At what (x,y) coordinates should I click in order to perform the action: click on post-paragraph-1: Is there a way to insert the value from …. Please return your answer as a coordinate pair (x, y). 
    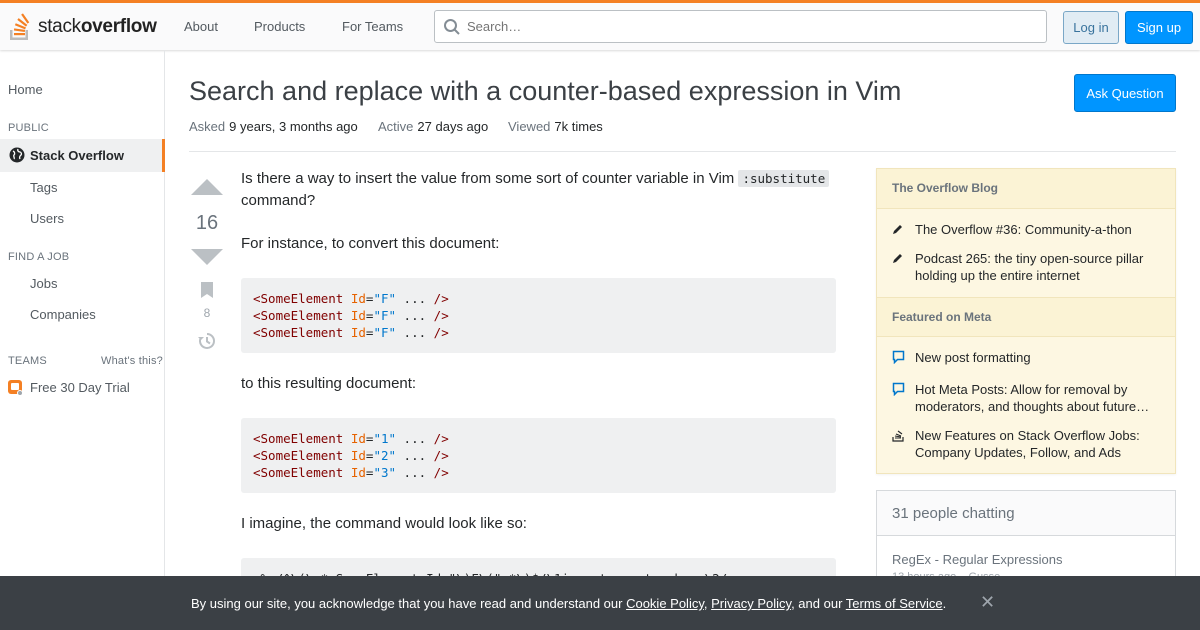
    Looking at the image, I should click on (541, 190).